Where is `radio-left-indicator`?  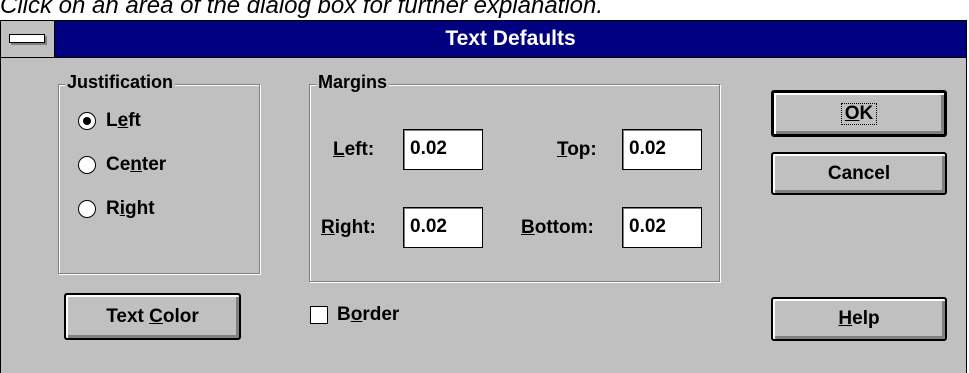
radio-left-indicator is located at coordinates (87, 121).